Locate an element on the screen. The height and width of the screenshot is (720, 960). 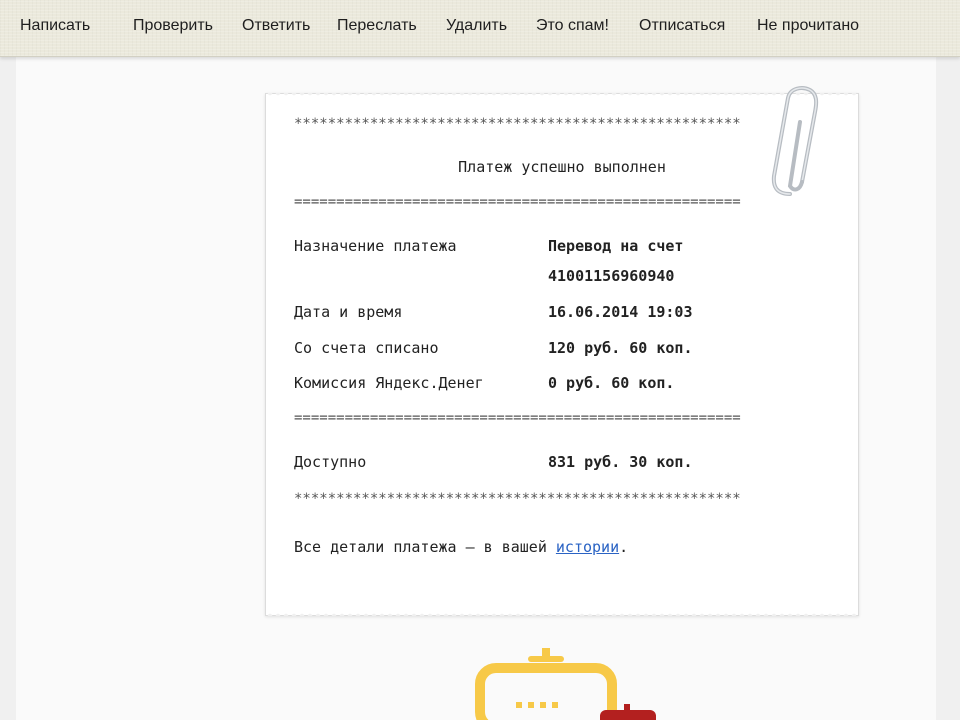
datetime-label: Дата и время is located at coordinates (348, 312).